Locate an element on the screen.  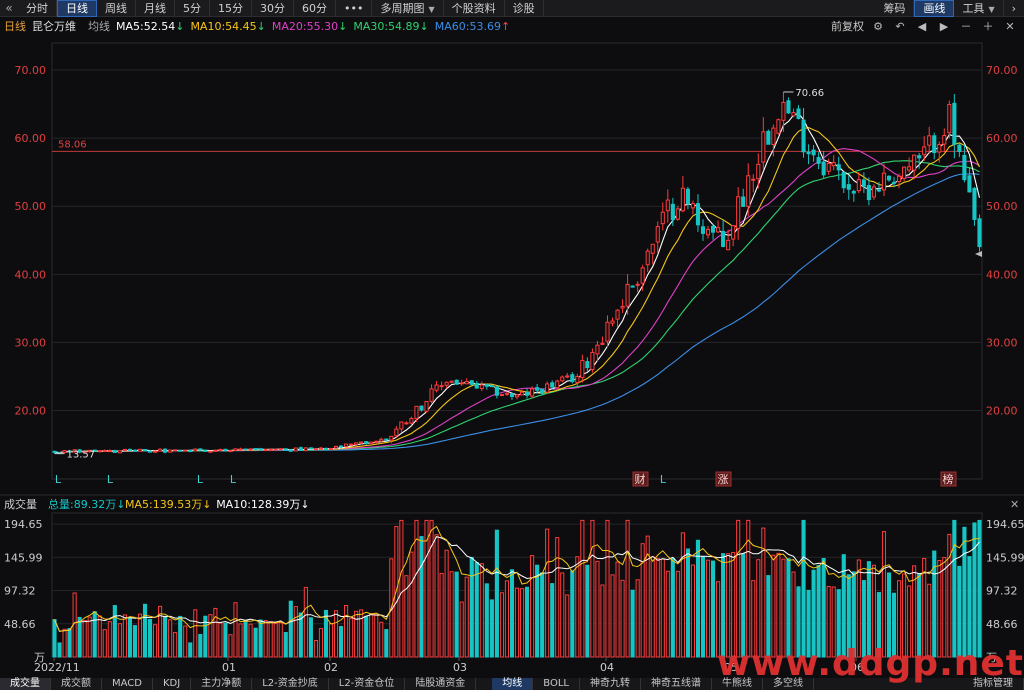
indicator-tab: 成交量 is located at coordinates (25, 684).